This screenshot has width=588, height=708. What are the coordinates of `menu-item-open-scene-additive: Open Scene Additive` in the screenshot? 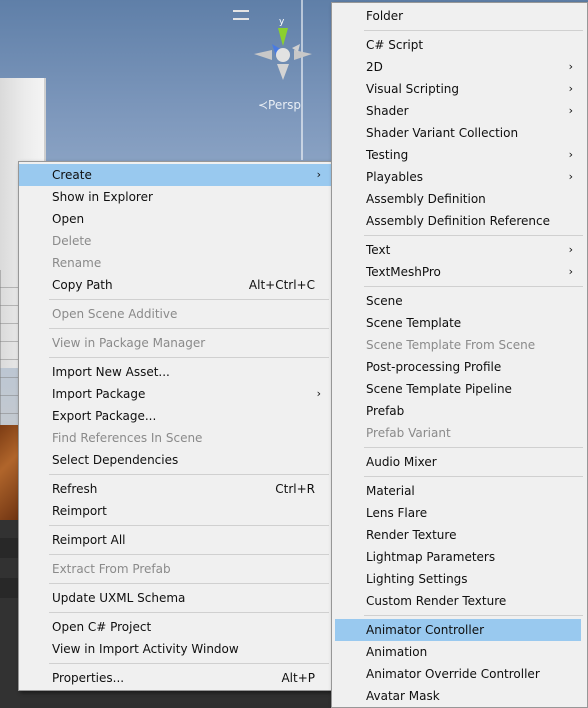 It's located at (115, 314).